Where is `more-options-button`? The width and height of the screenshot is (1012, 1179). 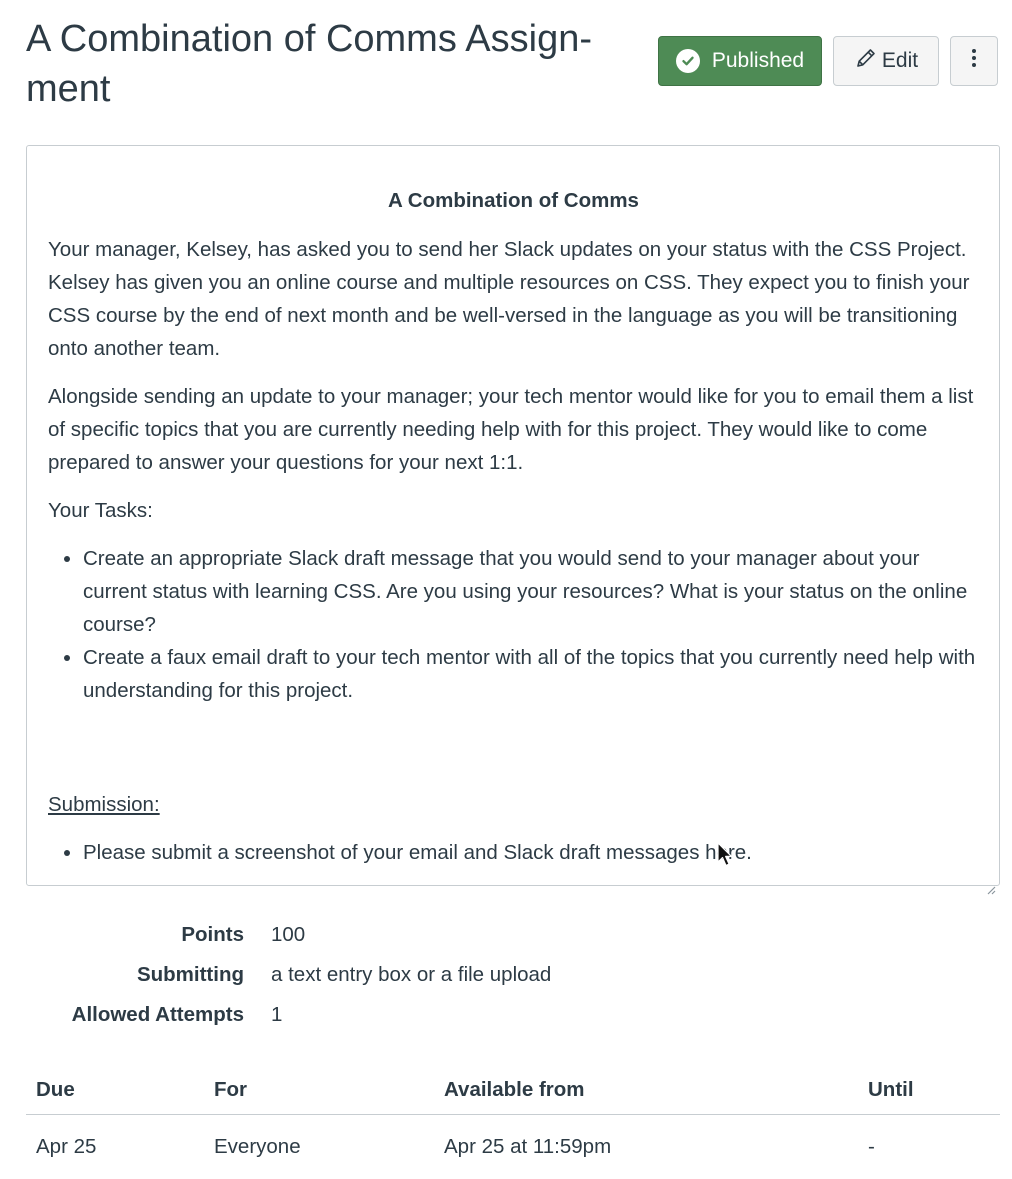 more-options-button is located at coordinates (974, 61).